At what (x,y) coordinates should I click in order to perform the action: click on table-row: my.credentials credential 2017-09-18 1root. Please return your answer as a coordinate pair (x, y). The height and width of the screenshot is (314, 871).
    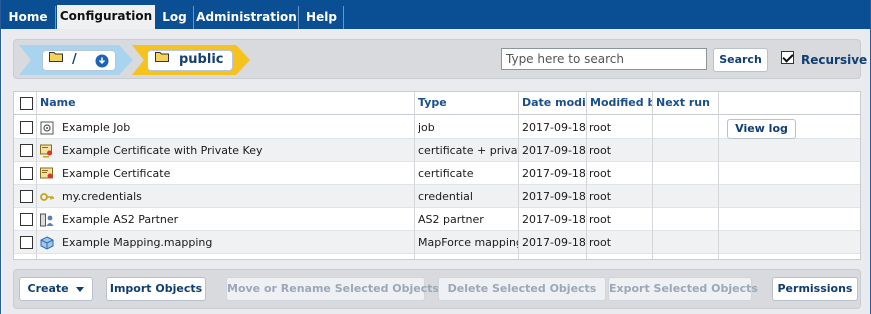
    Looking at the image, I should click on (437, 196).